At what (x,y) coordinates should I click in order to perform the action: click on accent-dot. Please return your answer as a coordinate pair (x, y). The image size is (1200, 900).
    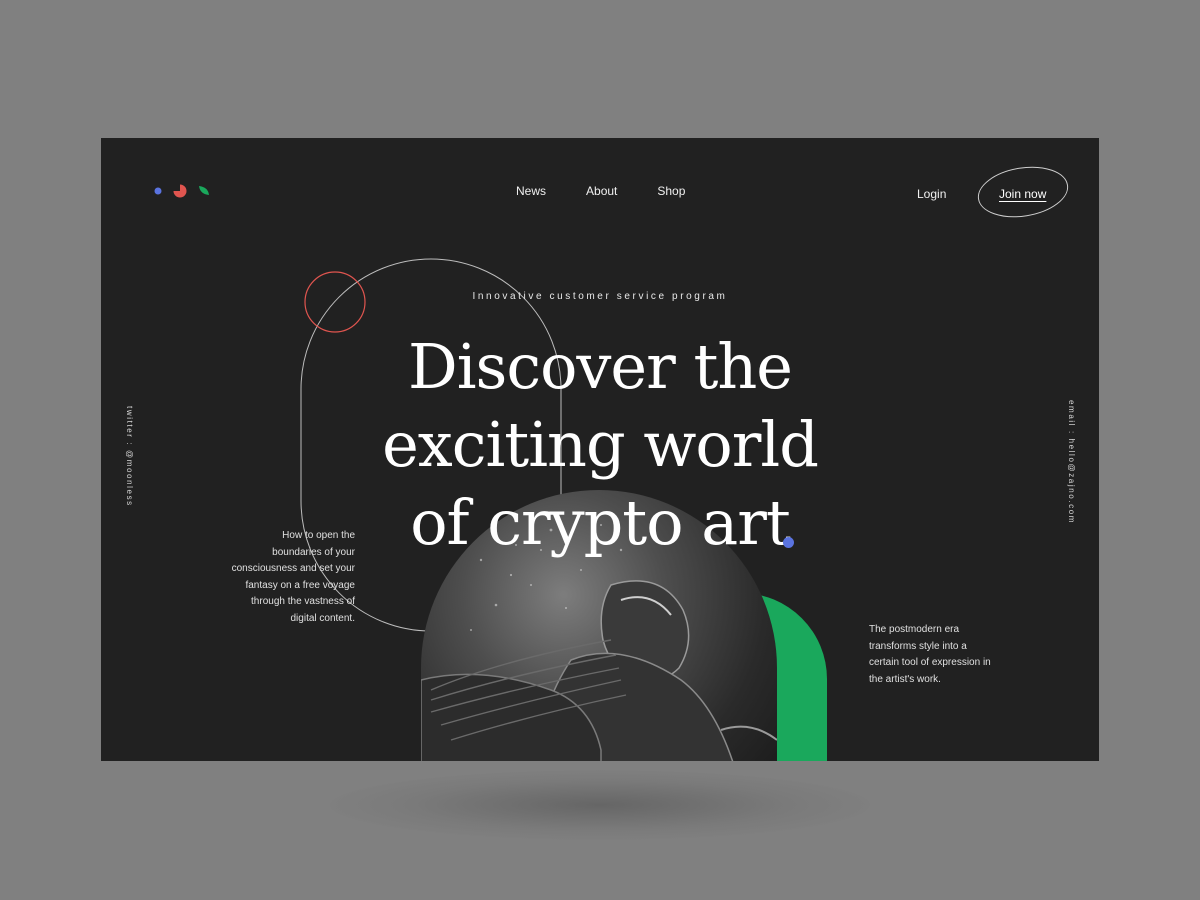
    Looking at the image, I should click on (788, 542).